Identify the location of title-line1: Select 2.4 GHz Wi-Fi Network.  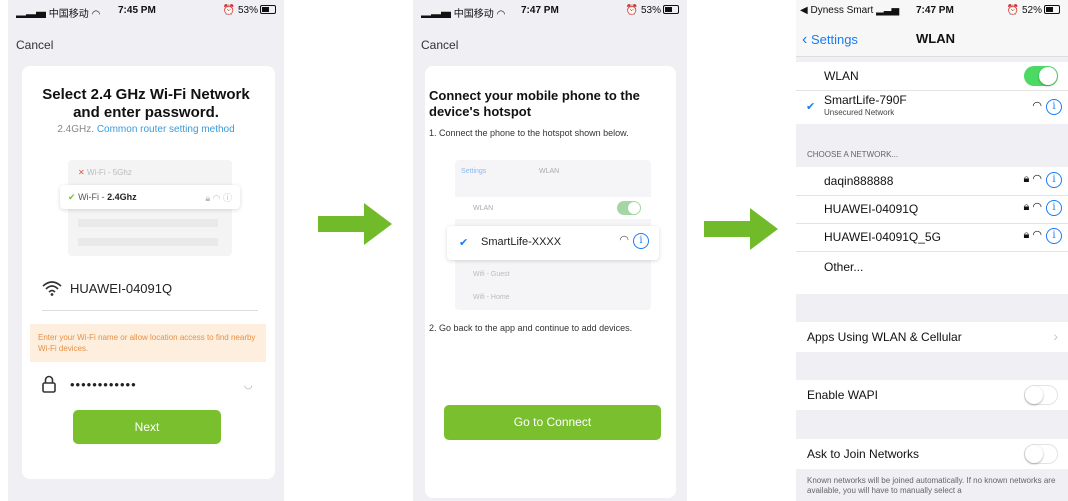
(146, 94).